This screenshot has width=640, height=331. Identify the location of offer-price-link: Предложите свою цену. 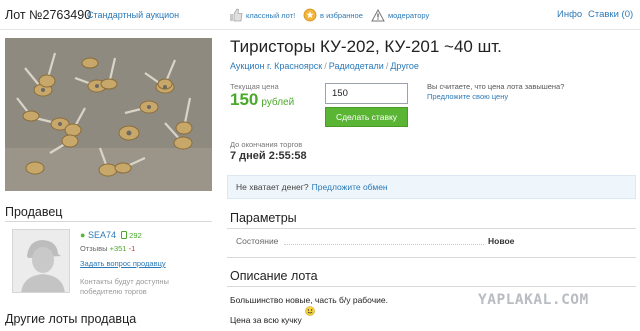
(467, 96).